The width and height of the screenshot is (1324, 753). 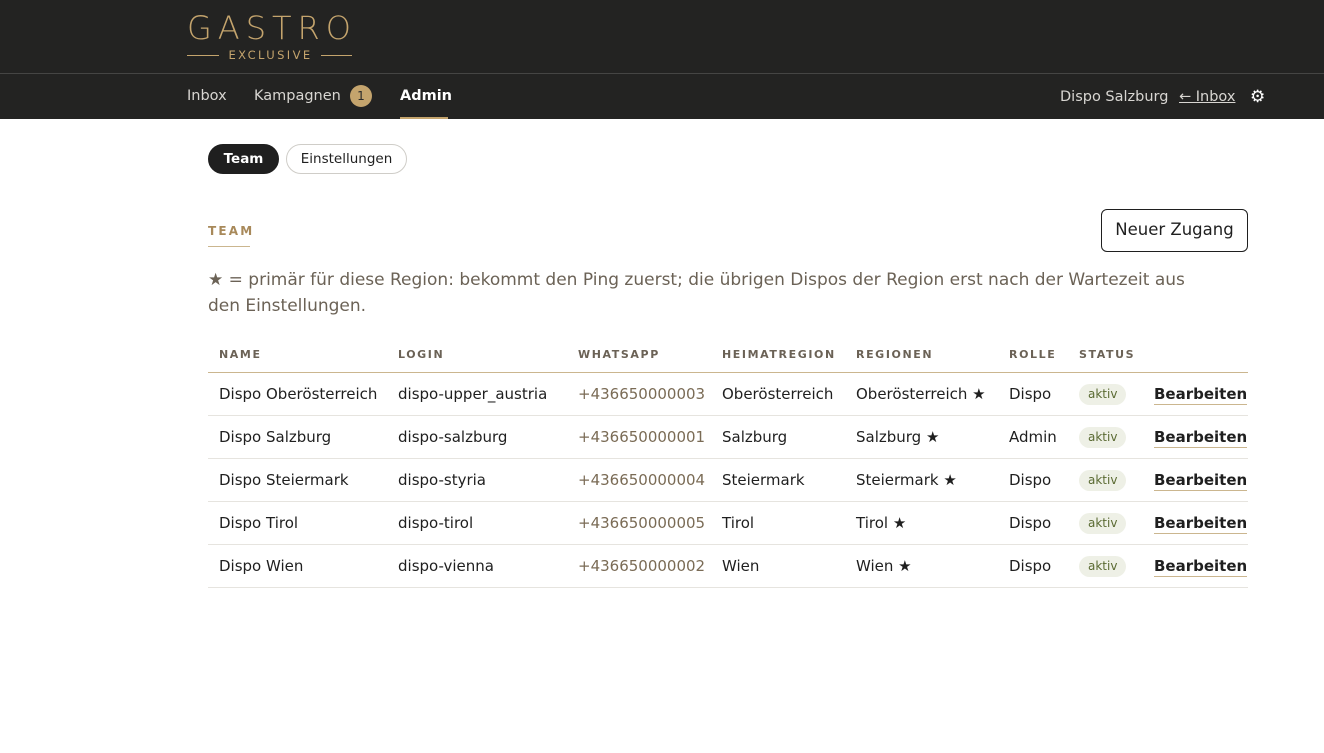 What do you see at coordinates (275, 437) in the screenshot?
I see `cell-name: Dispo Salzburg` at bounding box center [275, 437].